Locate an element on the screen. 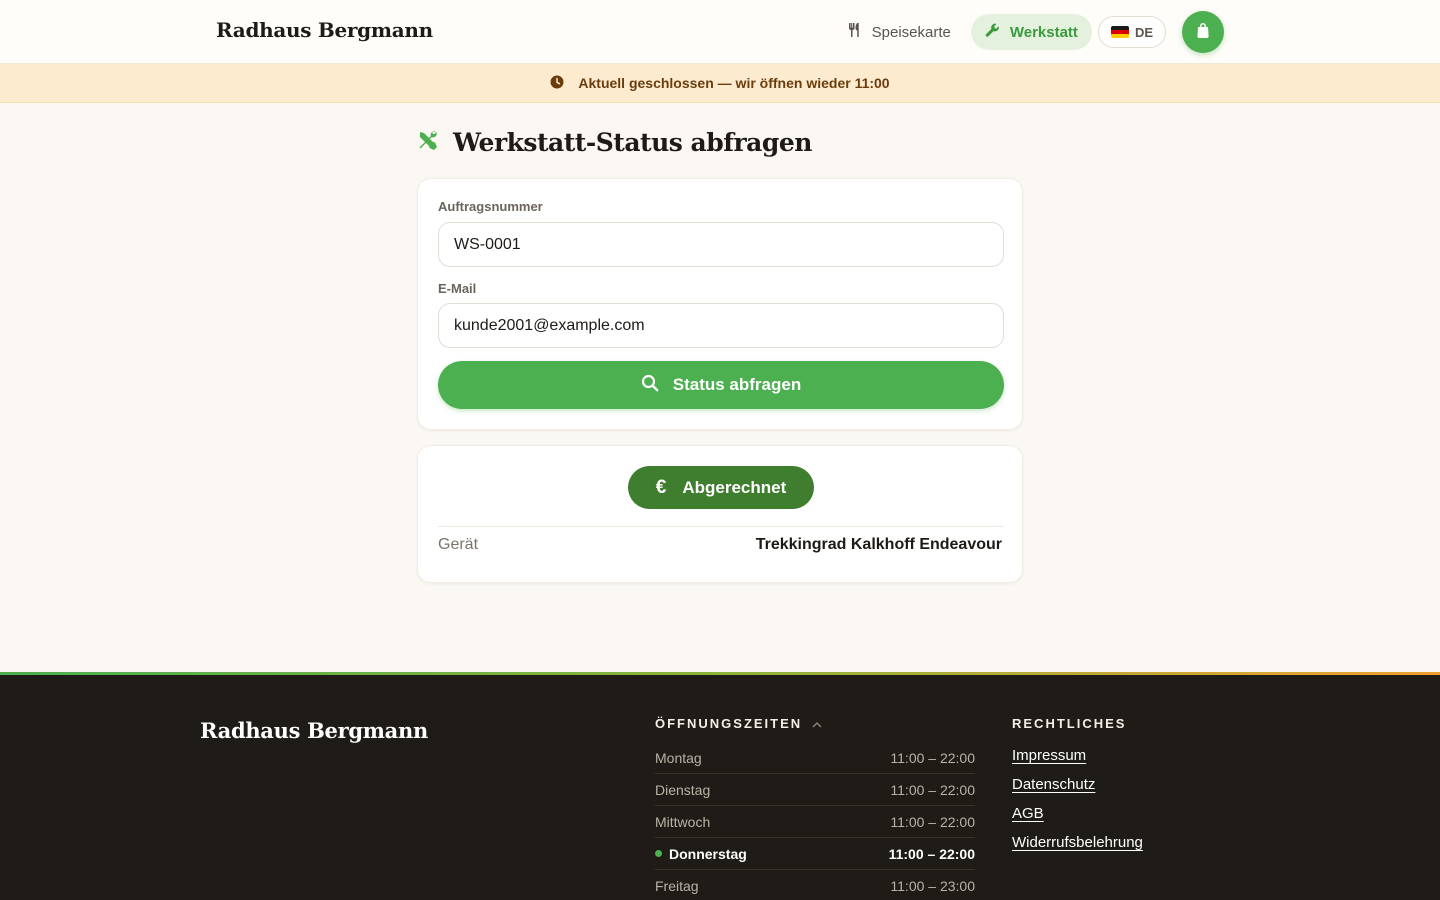  today-indicator-icon is located at coordinates (658, 853).